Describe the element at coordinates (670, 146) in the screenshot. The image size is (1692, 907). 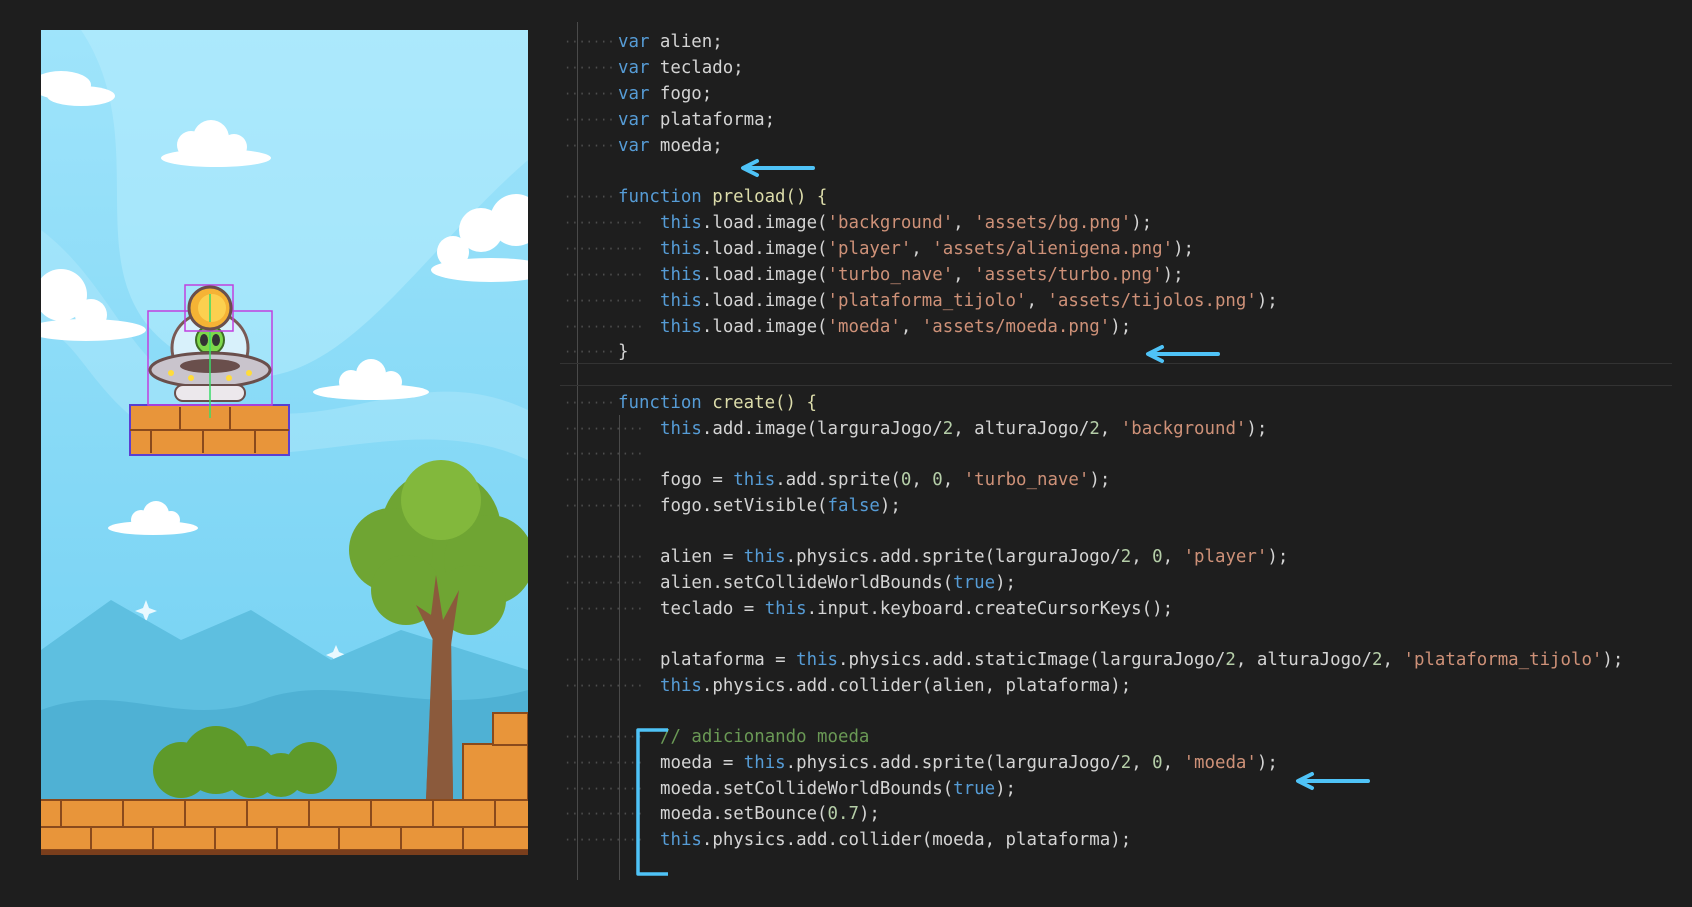
I see `code-line-var-moeda: var moeda;` at that location.